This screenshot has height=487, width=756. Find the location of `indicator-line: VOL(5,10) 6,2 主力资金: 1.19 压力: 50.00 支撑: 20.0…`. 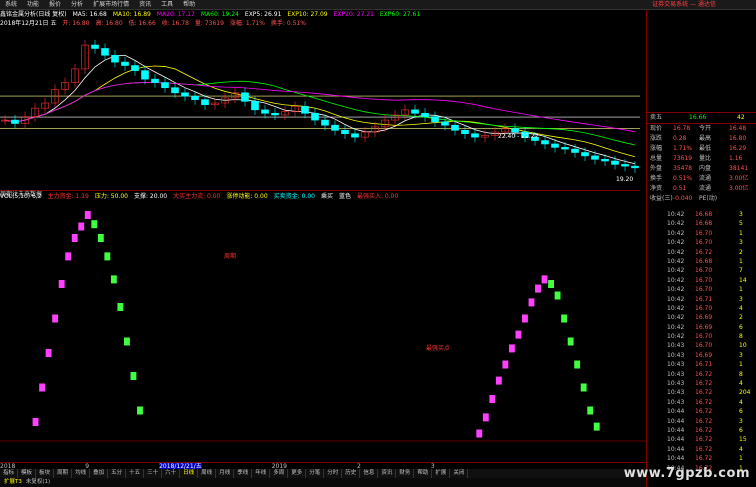

indicator-line: VOL(5,10) 6,2 主力资金: 1.19 压力: 50.00 支撑: 20.0… is located at coordinates (320, 197).